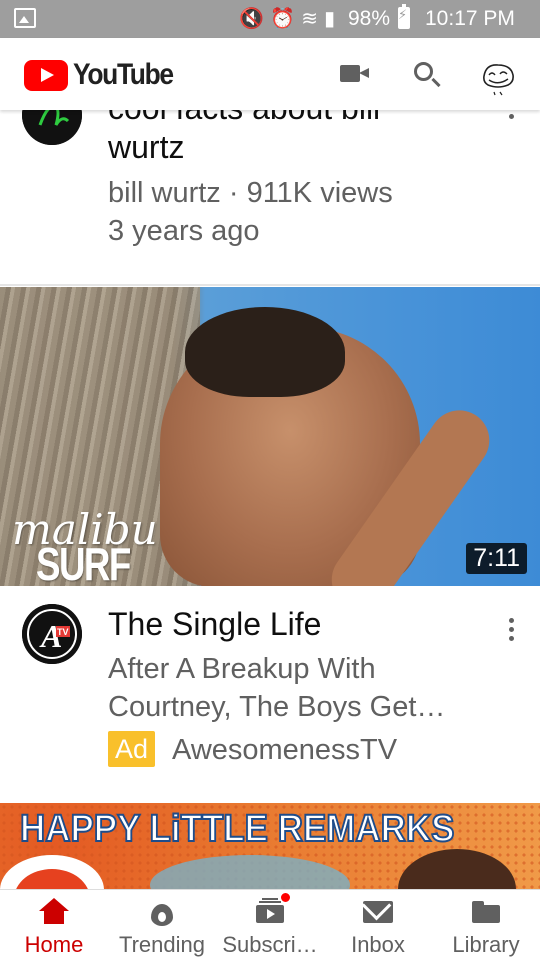 The height and width of the screenshot is (960, 540). Describe the element at coordinates (46, 75) in the screenshot. I see `youtube-play-icon` at that location.